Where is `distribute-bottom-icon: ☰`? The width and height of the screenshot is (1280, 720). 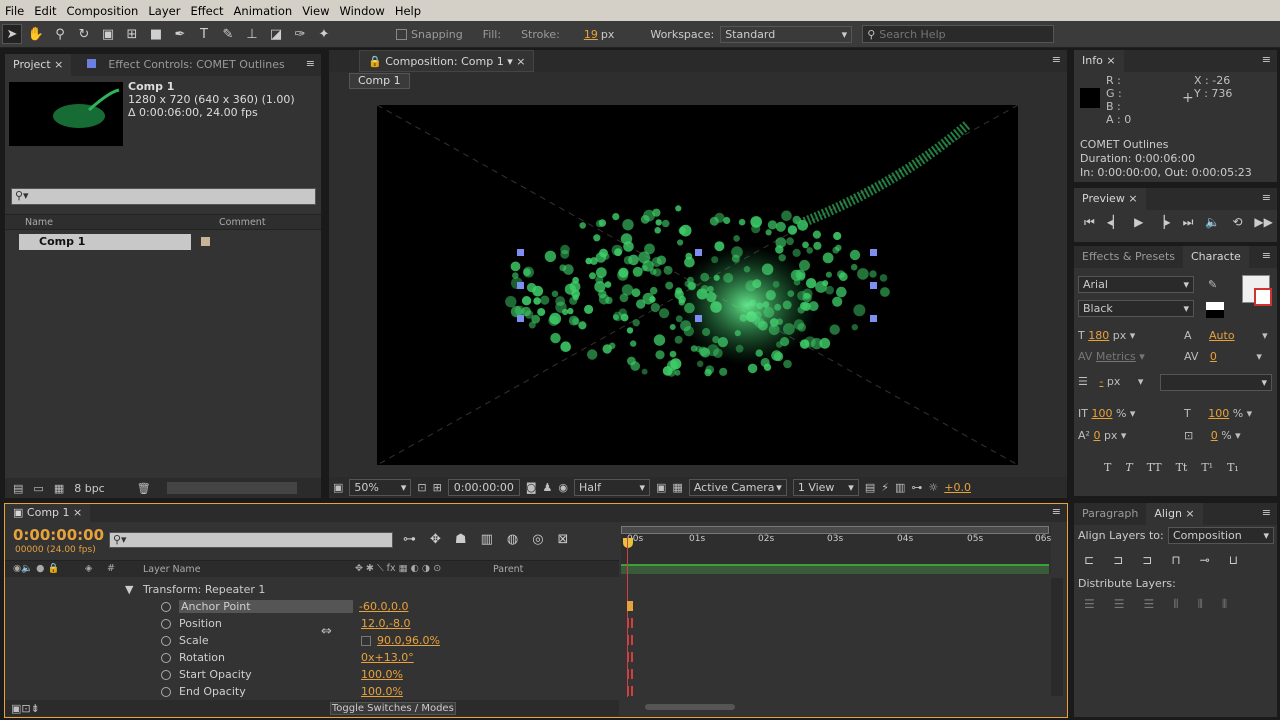 distribute-bottom-icon: ☰ is located at coordinates (1149, 604).